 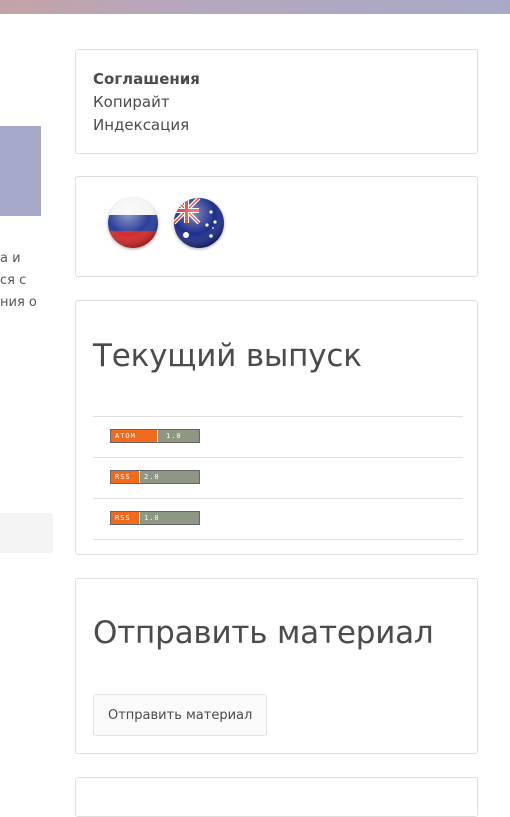 I want to click on submit-title: Отправить материал, so click(x=263, y=633).